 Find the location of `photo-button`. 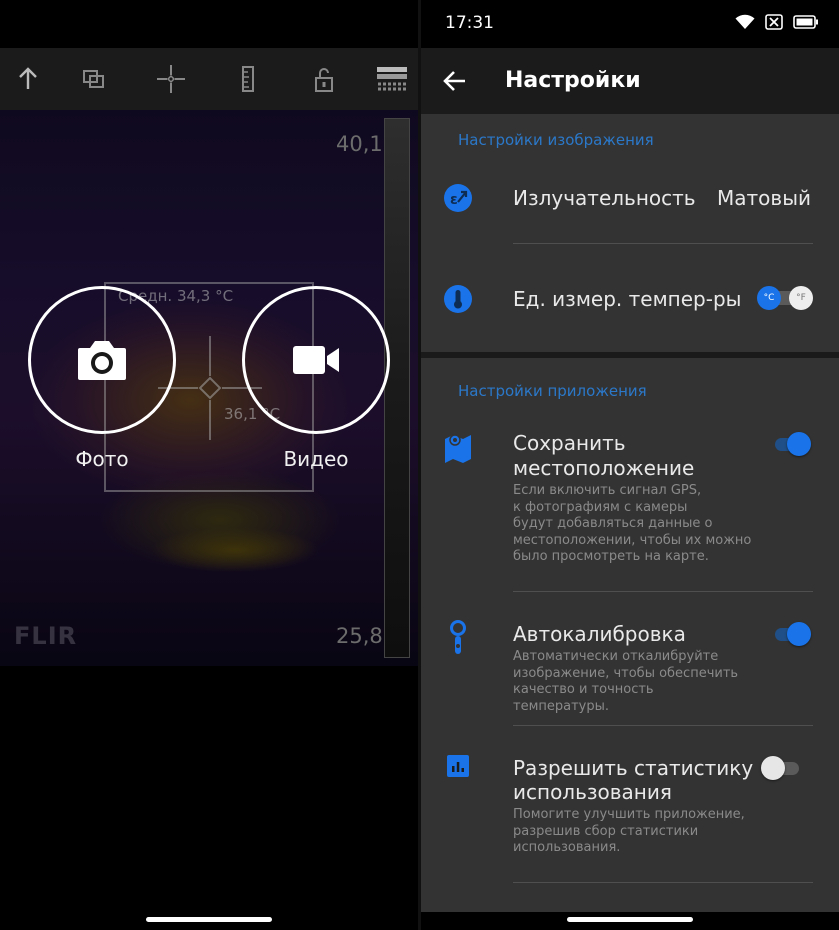

photo-button is located at coordinates (102, 360).